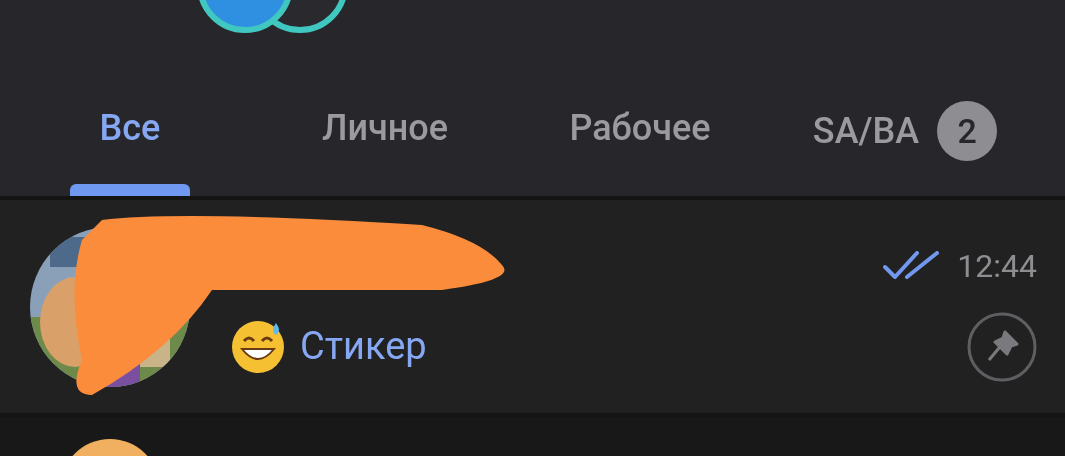  I want to click on smiling-face-icon, so click(258, 346).